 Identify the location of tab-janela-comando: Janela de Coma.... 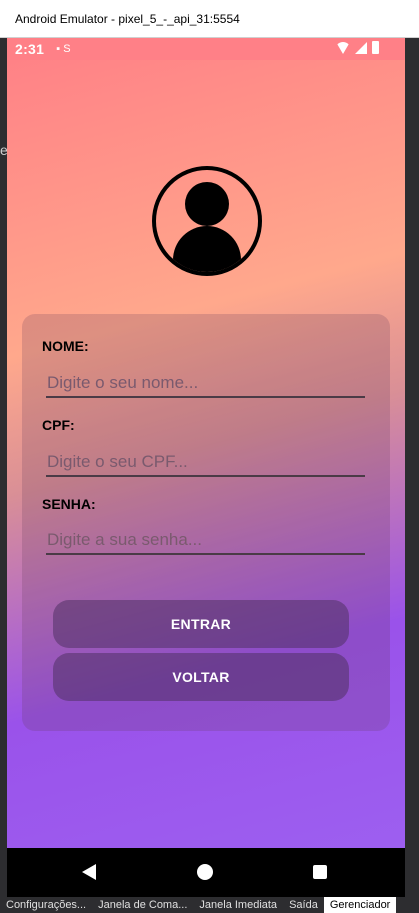
(142, 905).